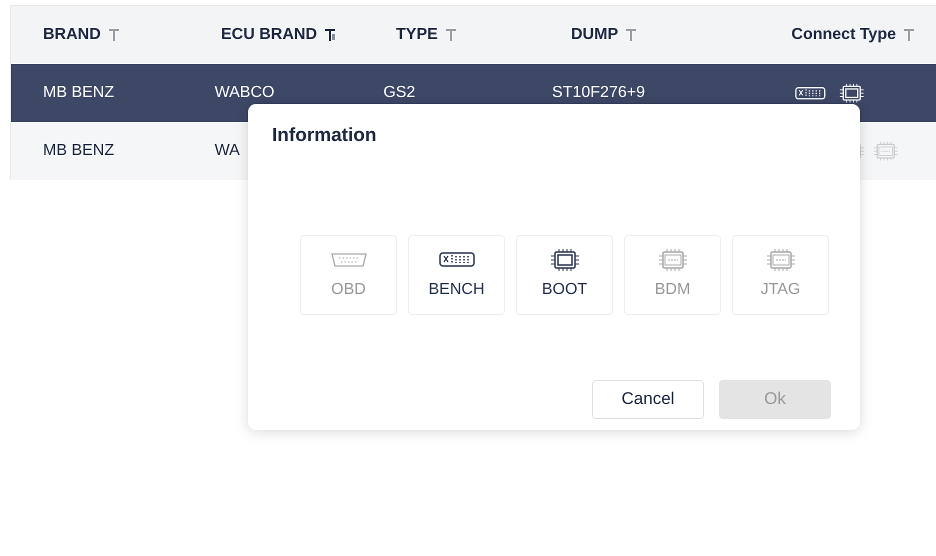  What do you see at coordinates (843, 35) in the screenshot?
I see `column-header: Connect Type` at bounding box center [843, 35].